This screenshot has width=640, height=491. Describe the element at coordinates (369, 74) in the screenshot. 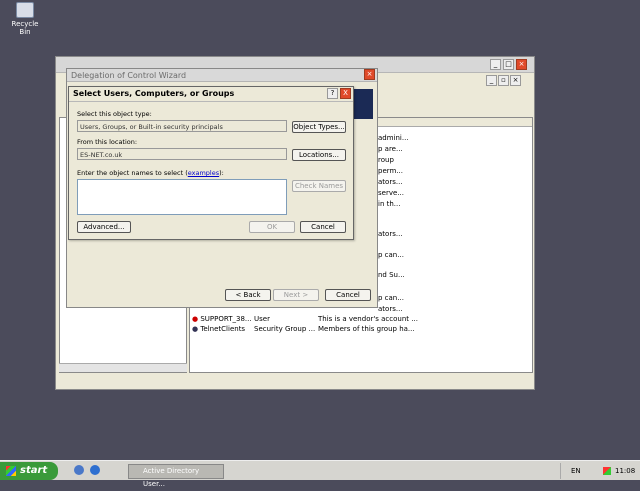

I see `wizard-close-button: ×` at that location.